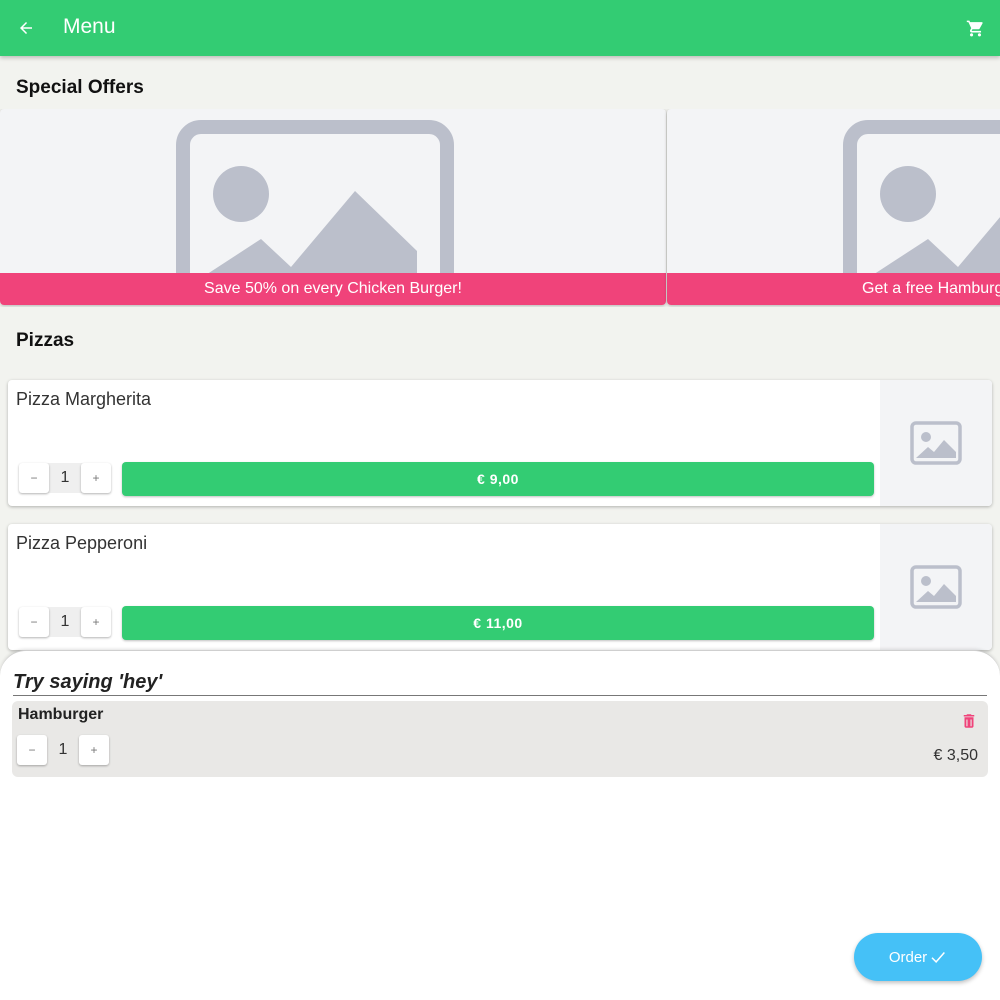 The image size is (1000, 1000). Describe the element at coordinates (969, 721) in the screenshot. I see `trash-icon` at that location.